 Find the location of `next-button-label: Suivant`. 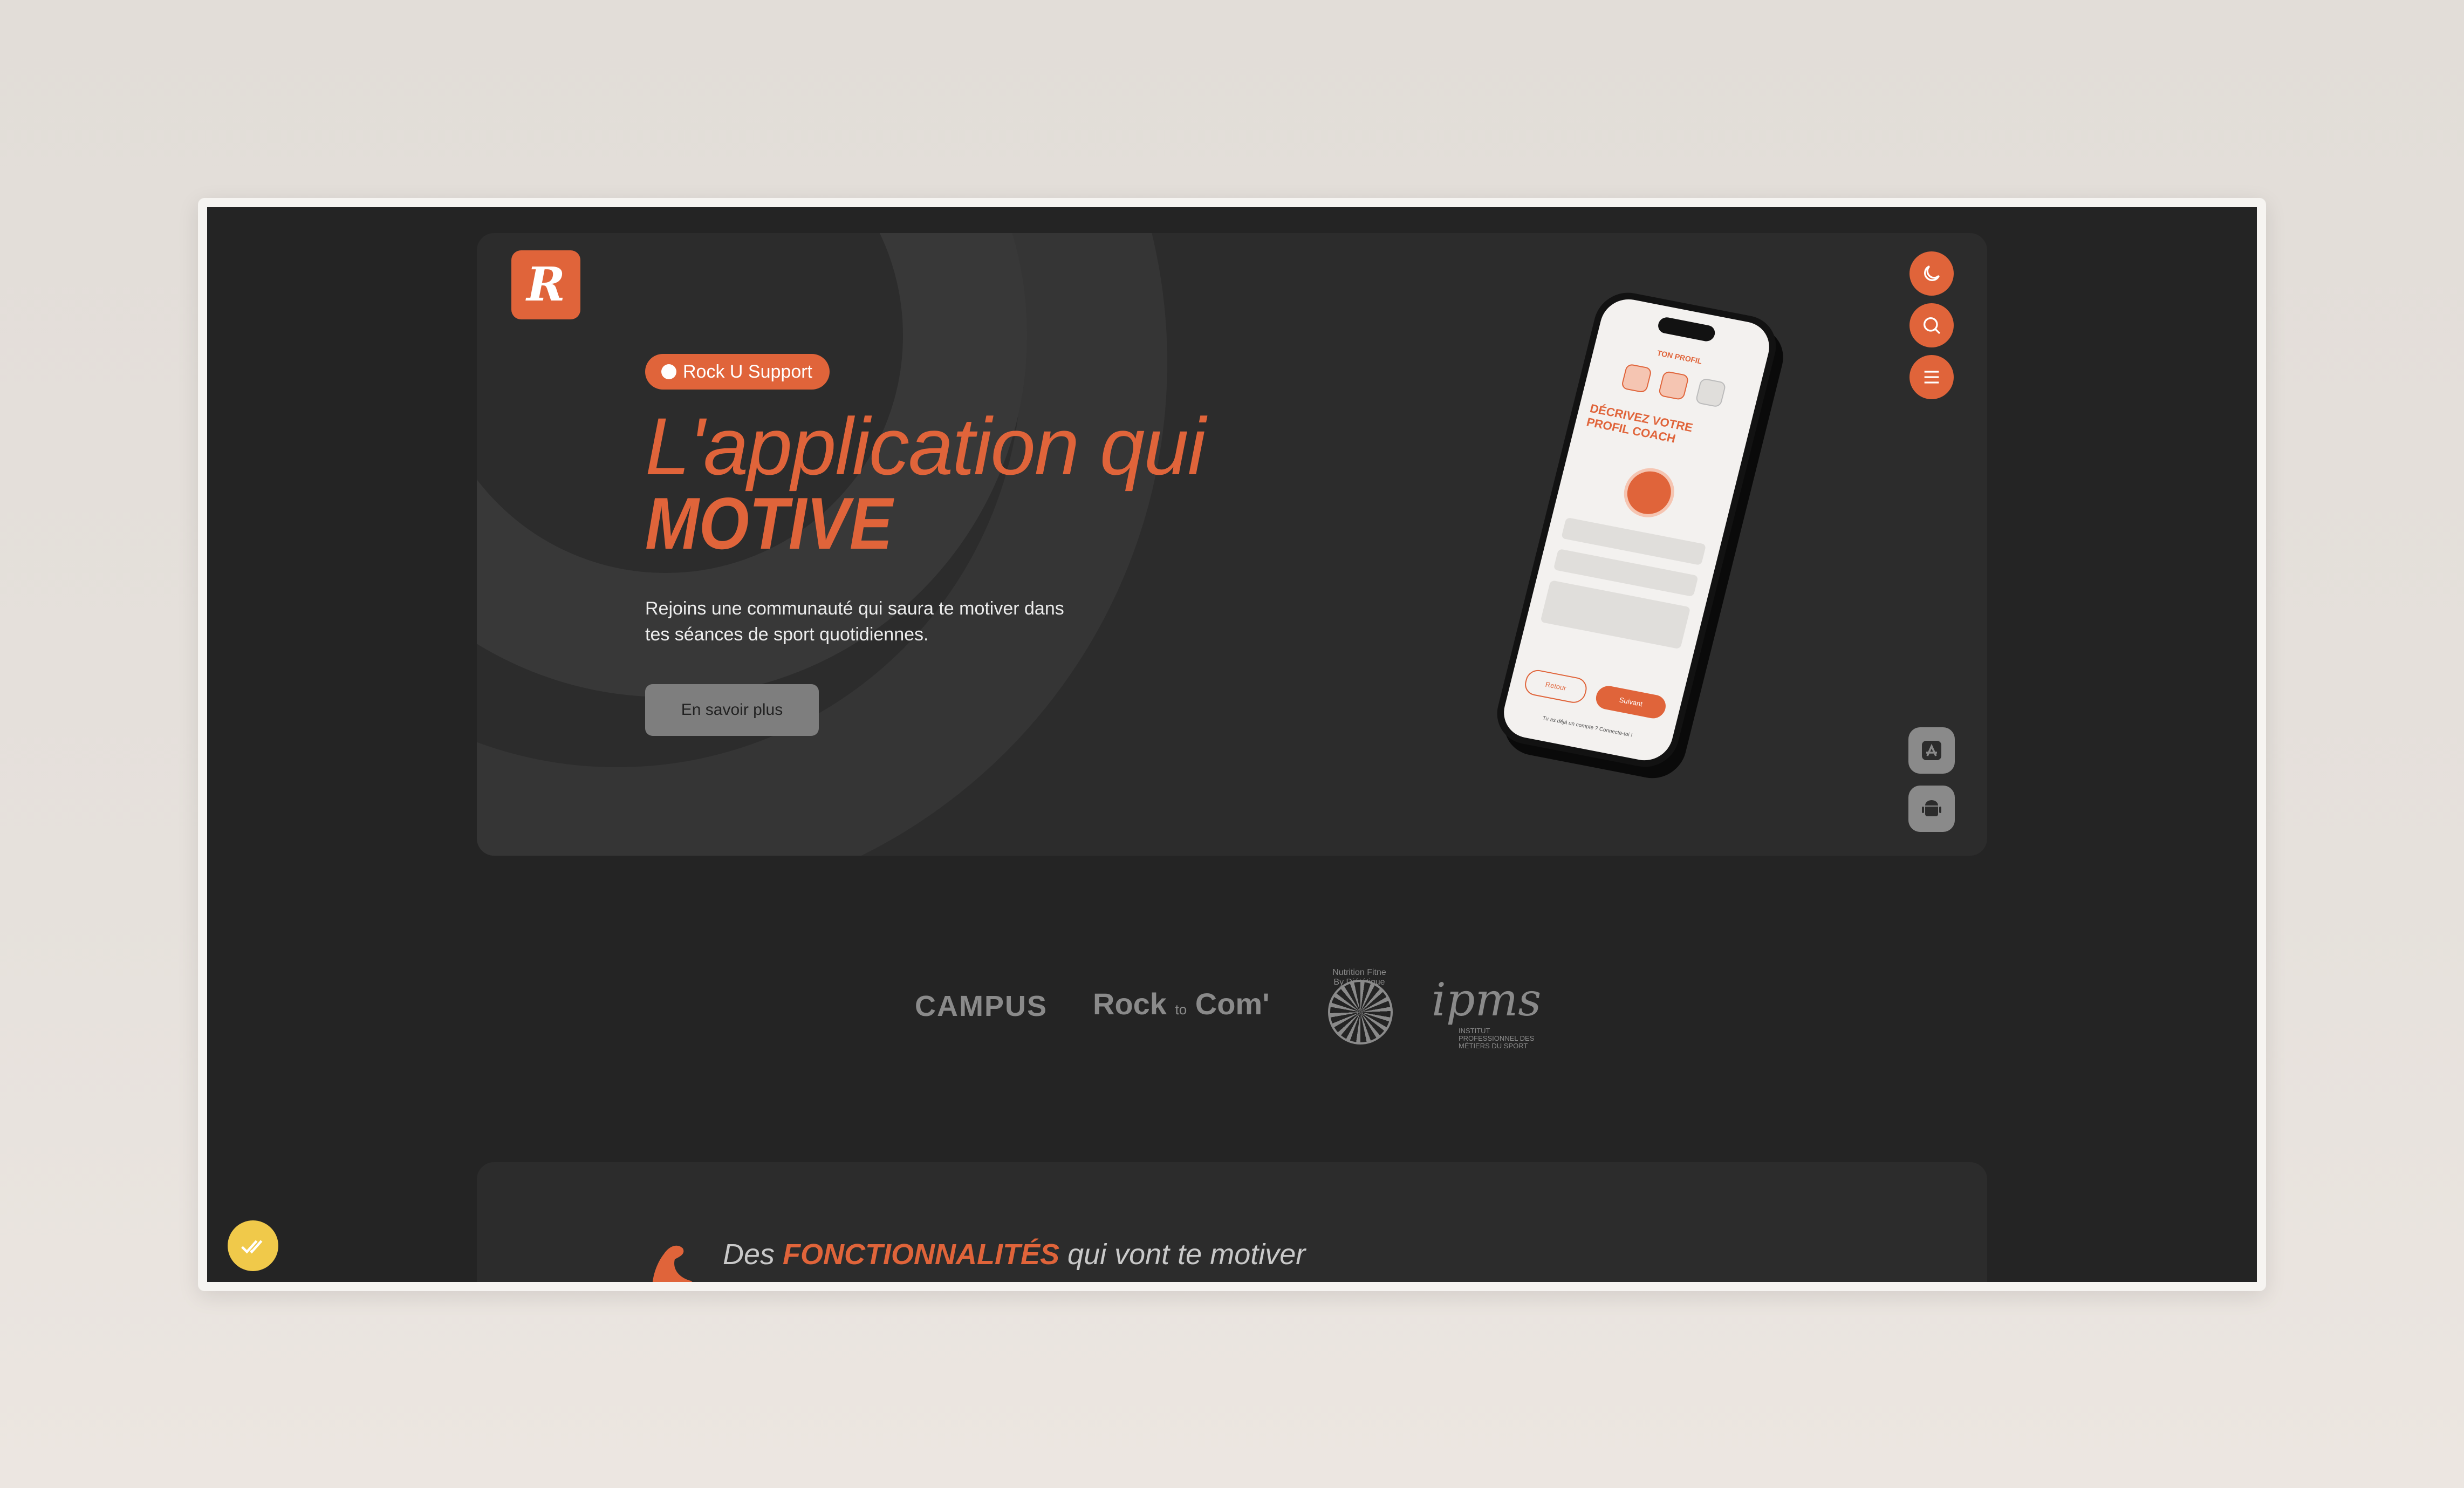

next-button-label: Suivant is located at coordinates (1631, 701).